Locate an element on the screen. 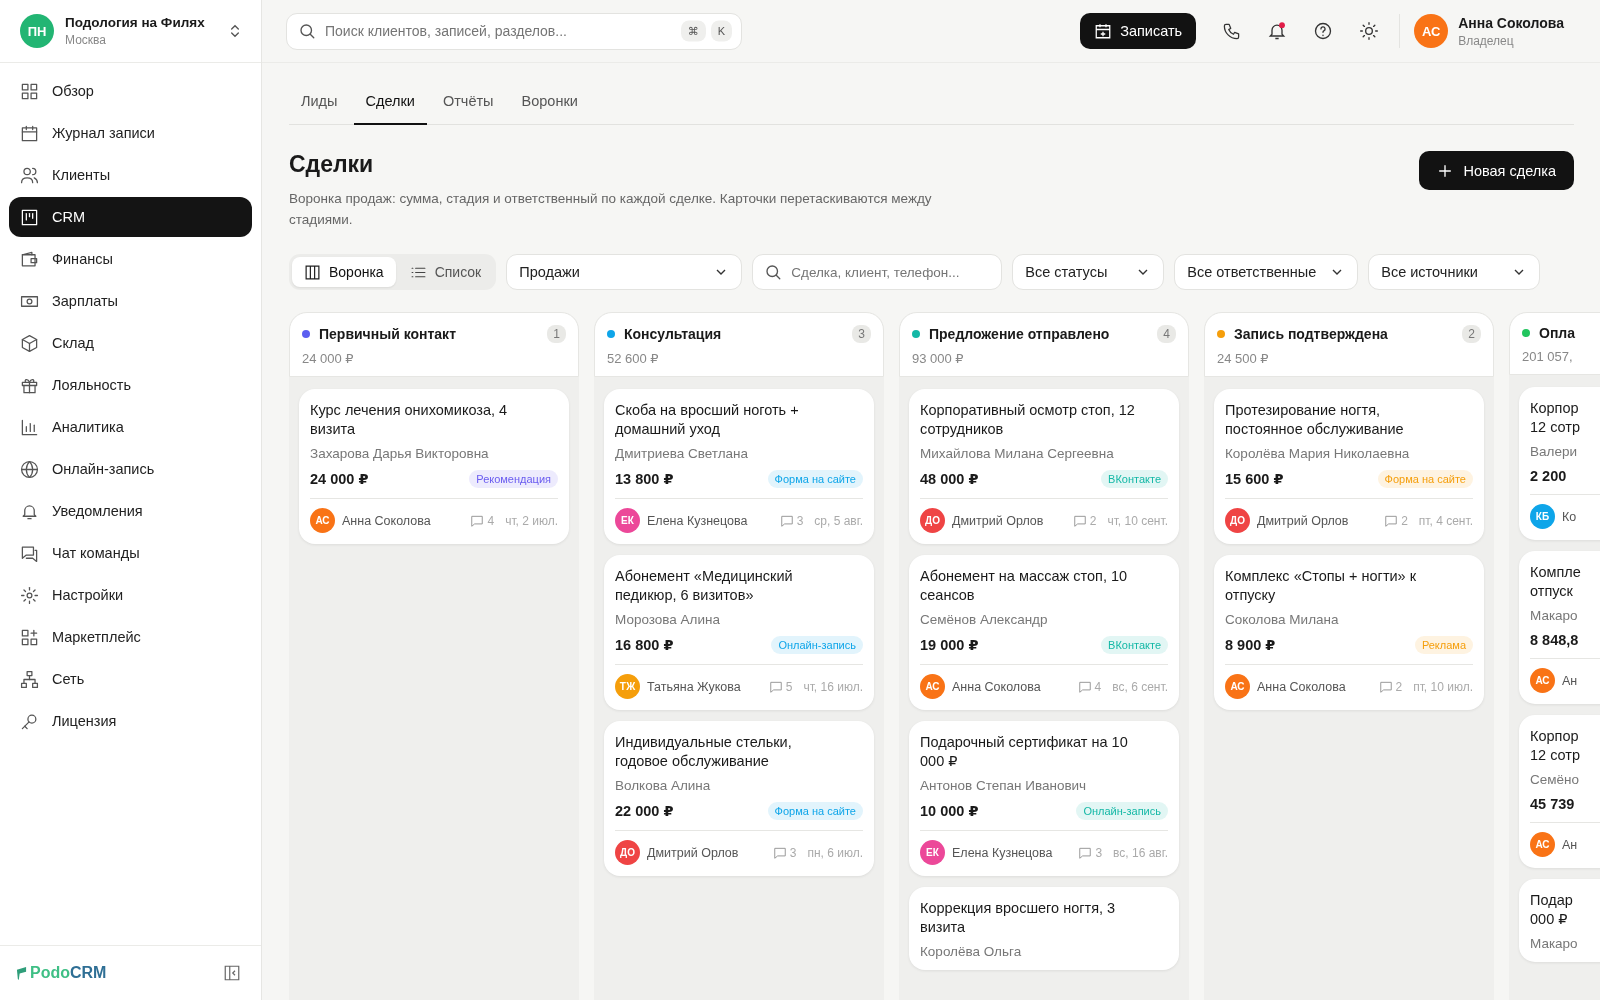 The image size is (1600, 1000). sidebar-item: CRM is located at coordinates (130, 217).